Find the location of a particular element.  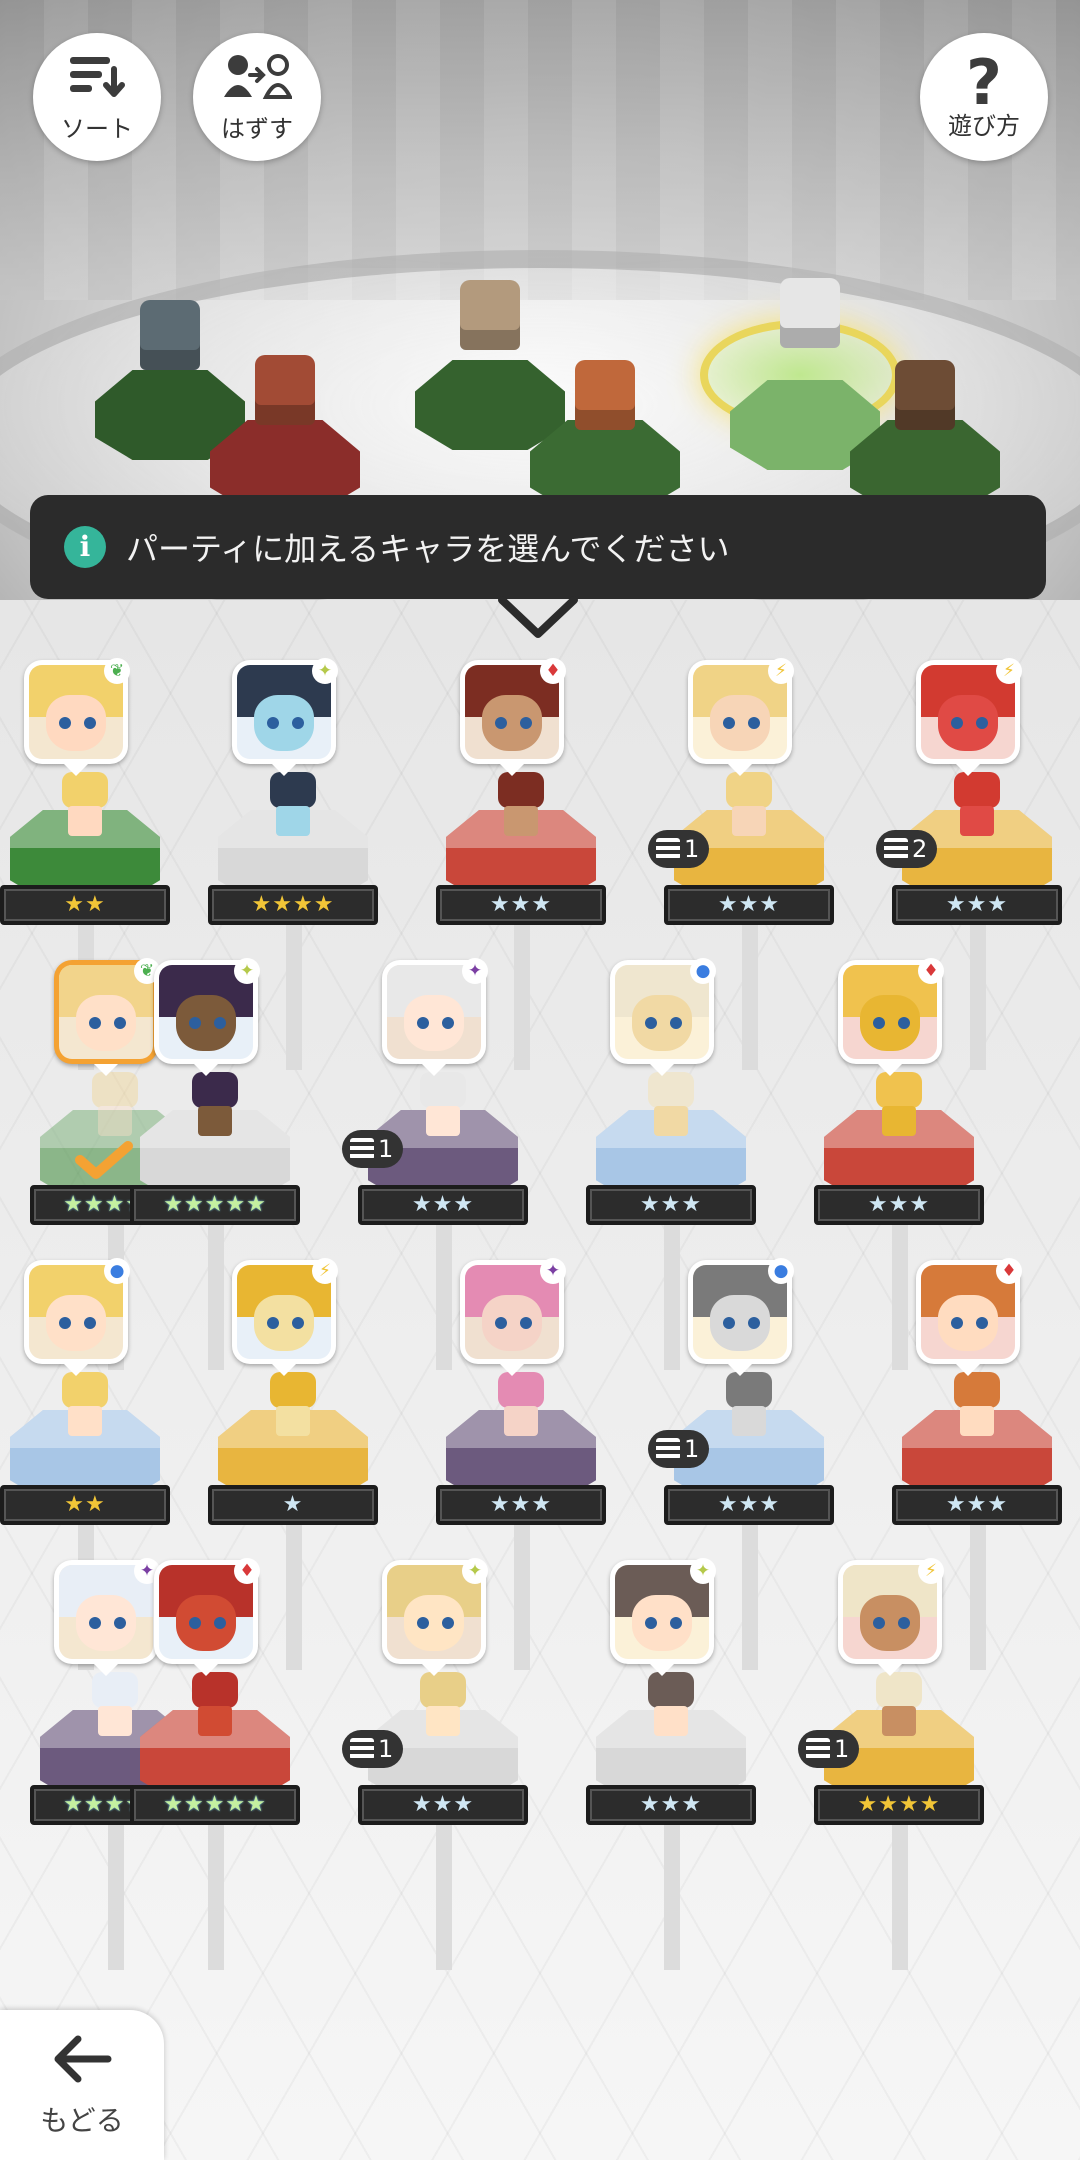

info-icon: i is located at coordinates (85, 547).